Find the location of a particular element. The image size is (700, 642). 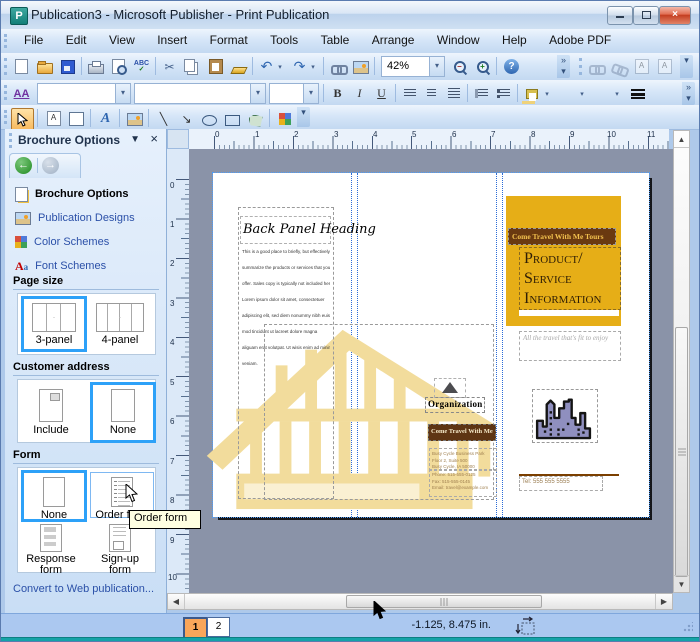

line-color-dropdown: ▾ is located at coordinates (582, 93).